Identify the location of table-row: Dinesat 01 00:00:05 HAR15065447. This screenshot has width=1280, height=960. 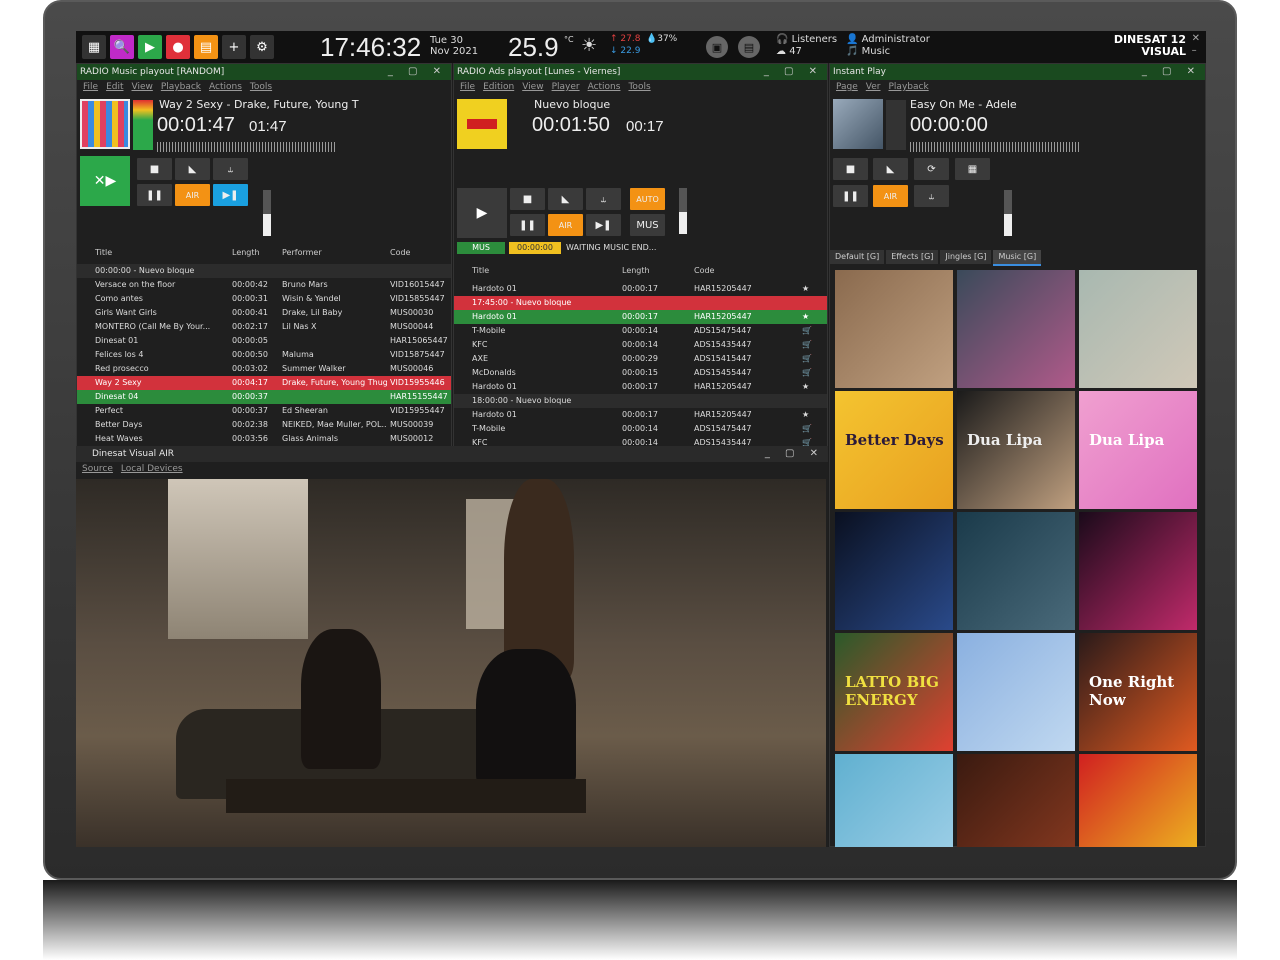
(264, 341).